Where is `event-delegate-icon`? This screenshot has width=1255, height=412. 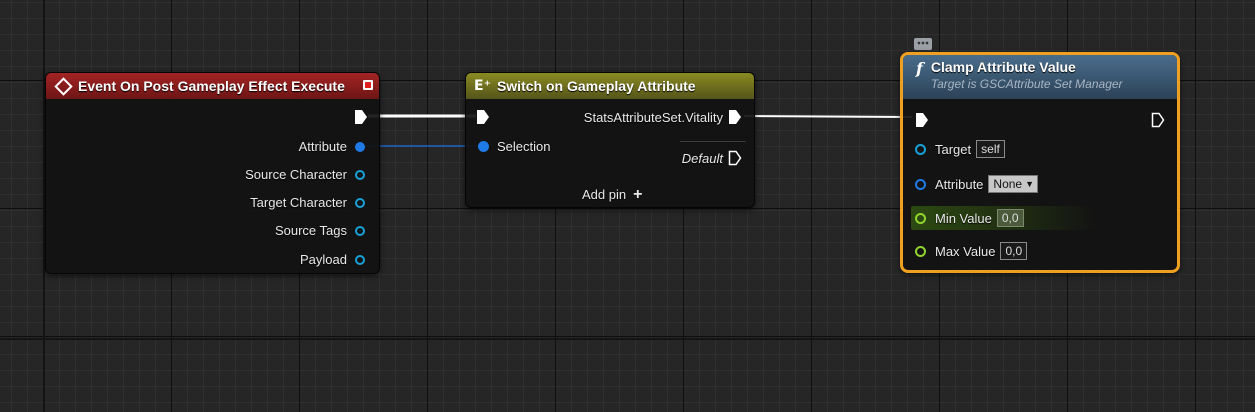 event-delegate-icon is located at coordinates (368, 85).